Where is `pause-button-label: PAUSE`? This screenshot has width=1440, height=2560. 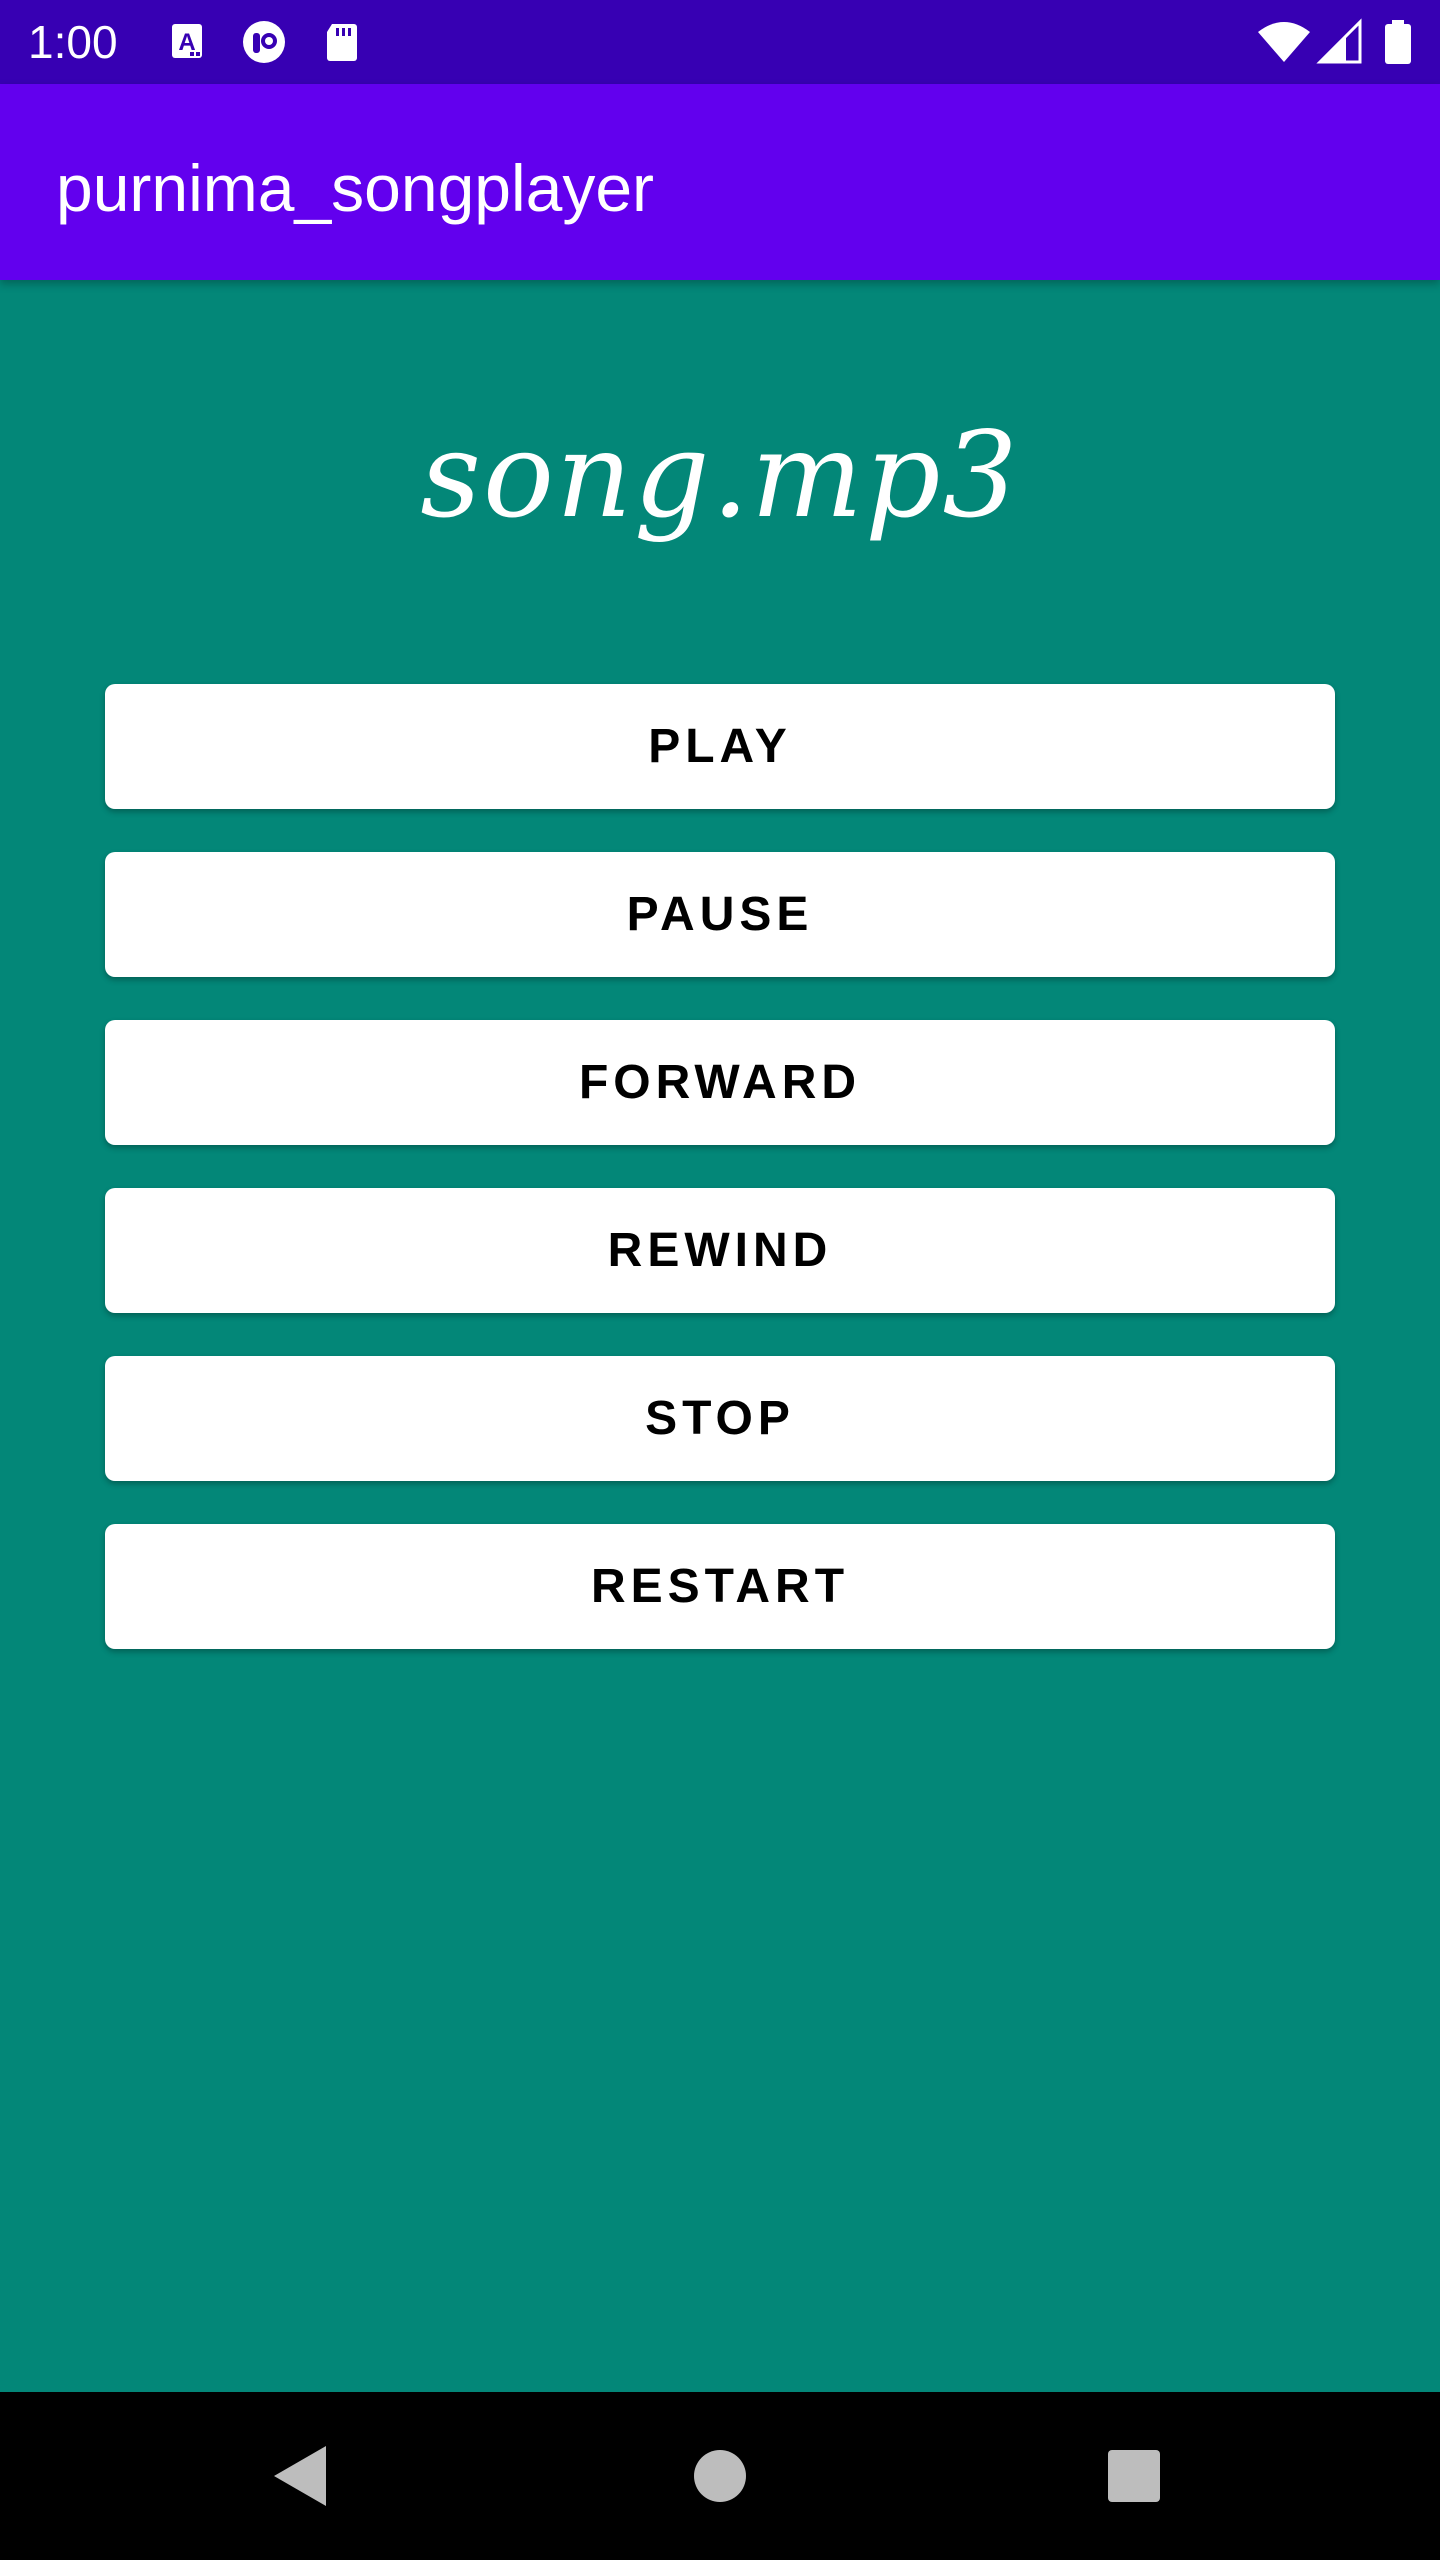
pause-button-label: PAUSE is located at coordinates (720, 914).